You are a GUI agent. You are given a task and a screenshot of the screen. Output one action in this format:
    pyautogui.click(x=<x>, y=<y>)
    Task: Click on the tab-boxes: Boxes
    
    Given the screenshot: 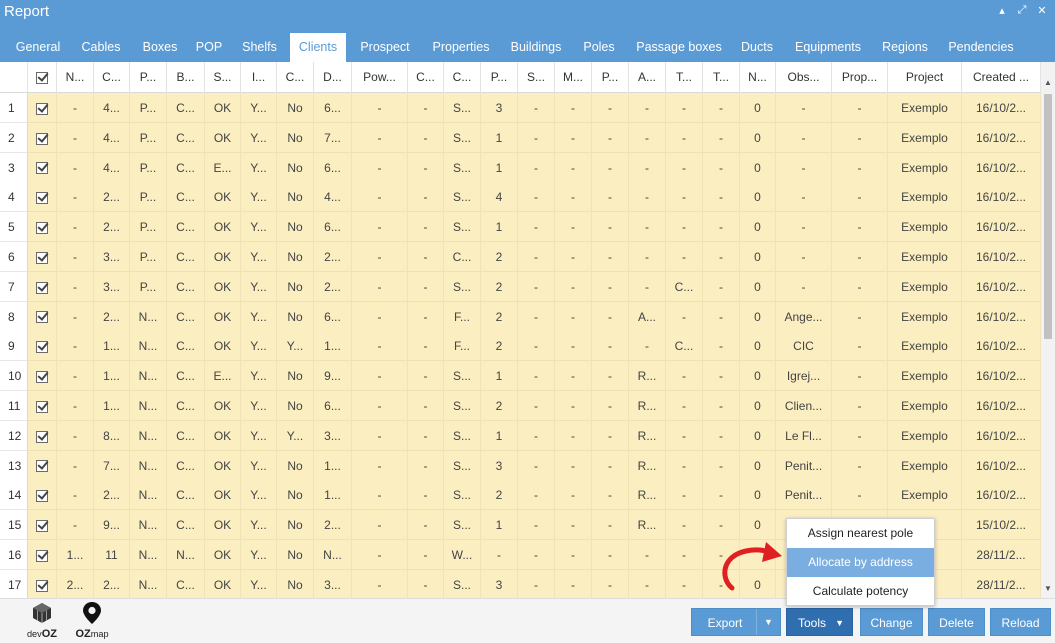 What is the action you would take?
    pyautogui.click(x=160, y=47)
    